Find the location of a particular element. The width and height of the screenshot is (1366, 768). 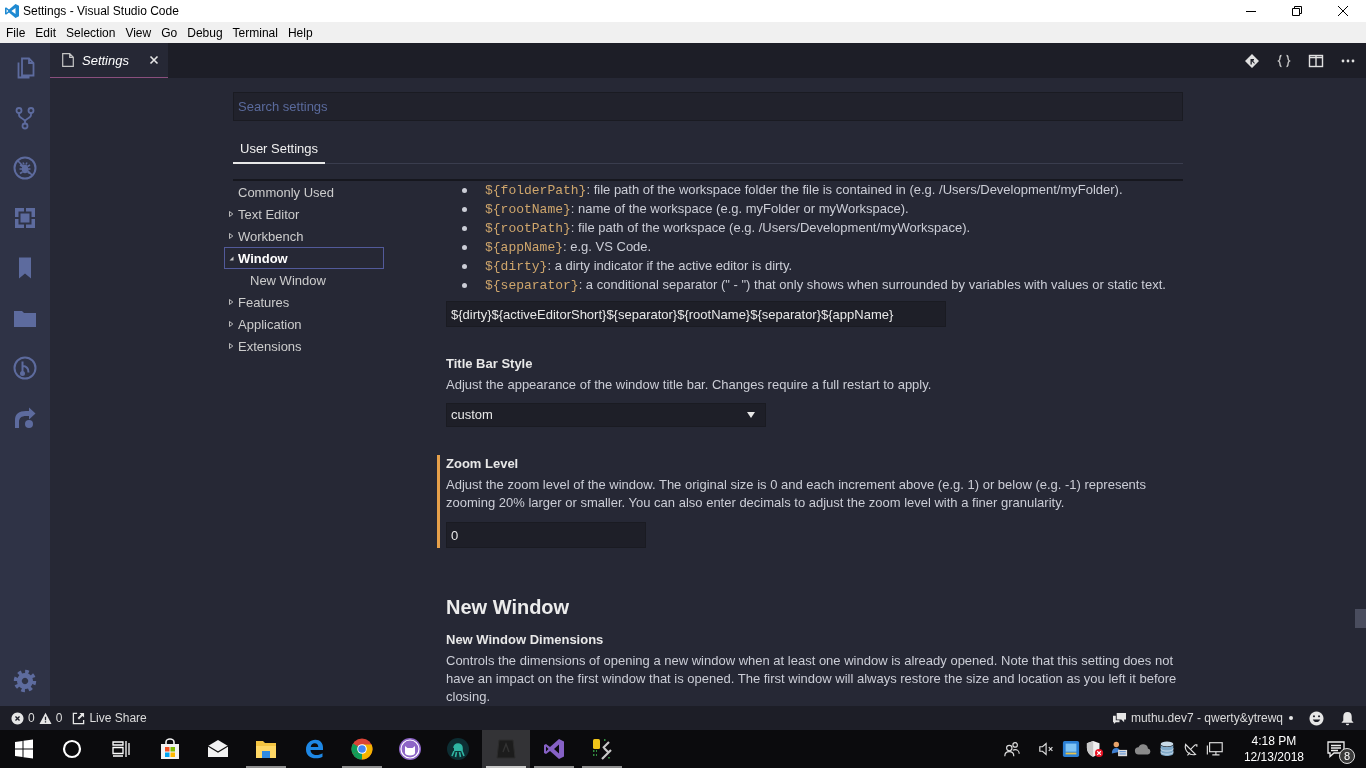

taskbar-app-button is located at coordinates (506, 749).